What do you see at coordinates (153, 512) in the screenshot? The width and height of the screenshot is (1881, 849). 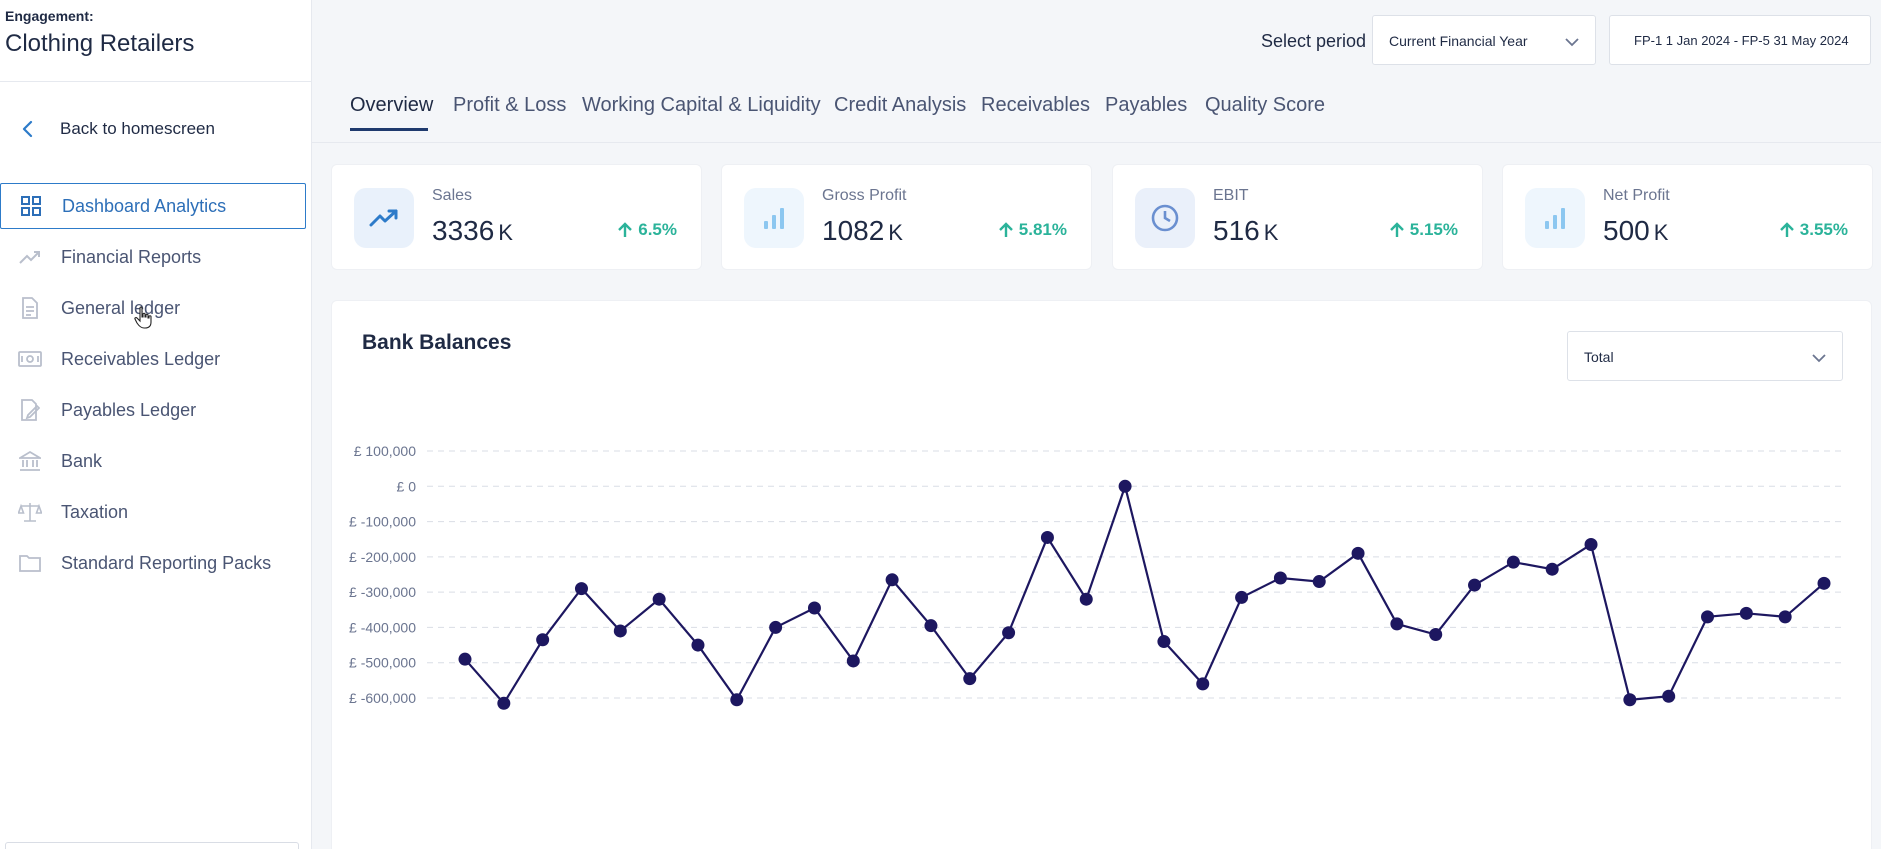 I see `sidebar-item-taxation: Taxation` at bounding box center [153, 512].